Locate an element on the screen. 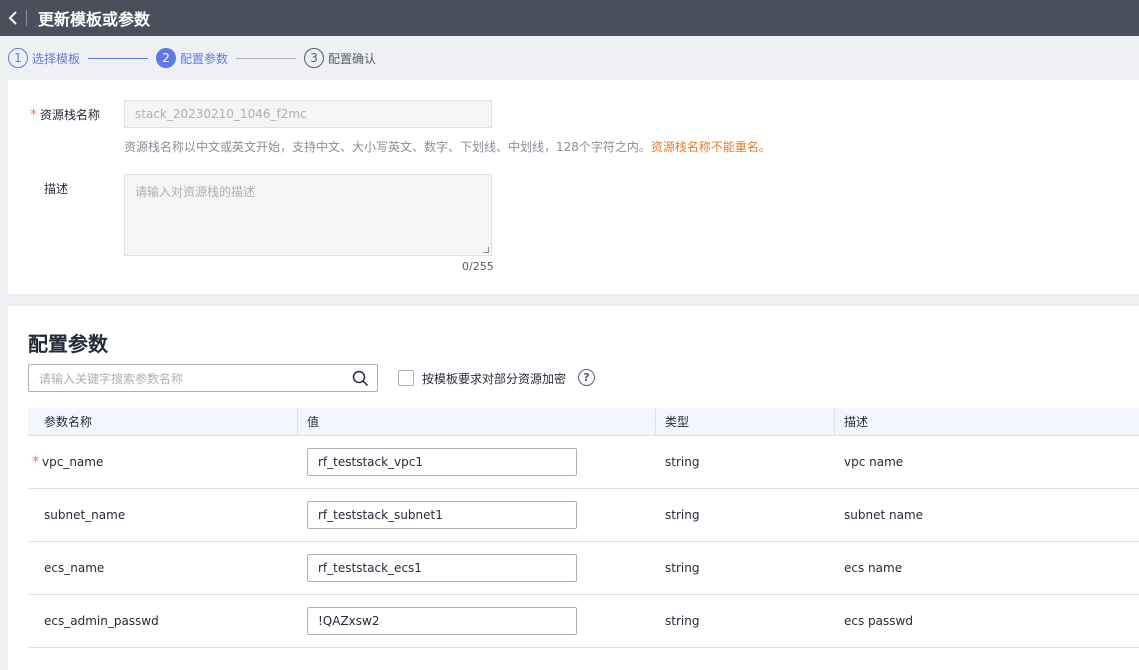 The height and width of the screenshot is (670, 1139). param-value-input: rf_teststack_ecs1 is located at coordinates (442, 568).